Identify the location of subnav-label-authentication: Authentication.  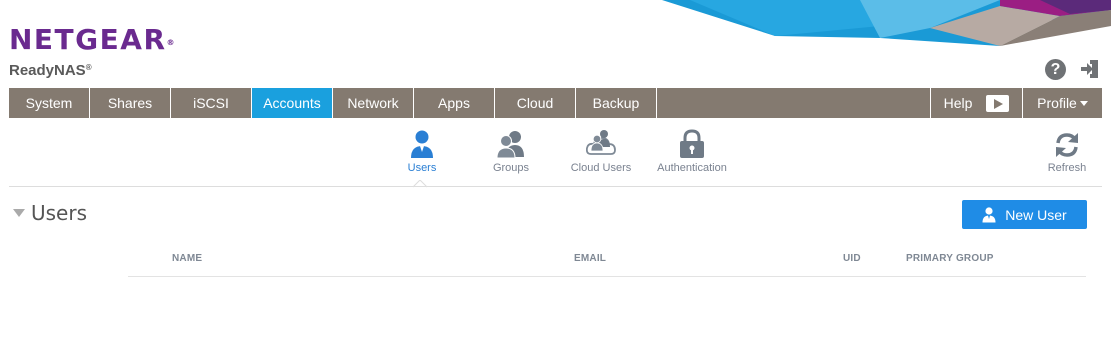
(692, 168).